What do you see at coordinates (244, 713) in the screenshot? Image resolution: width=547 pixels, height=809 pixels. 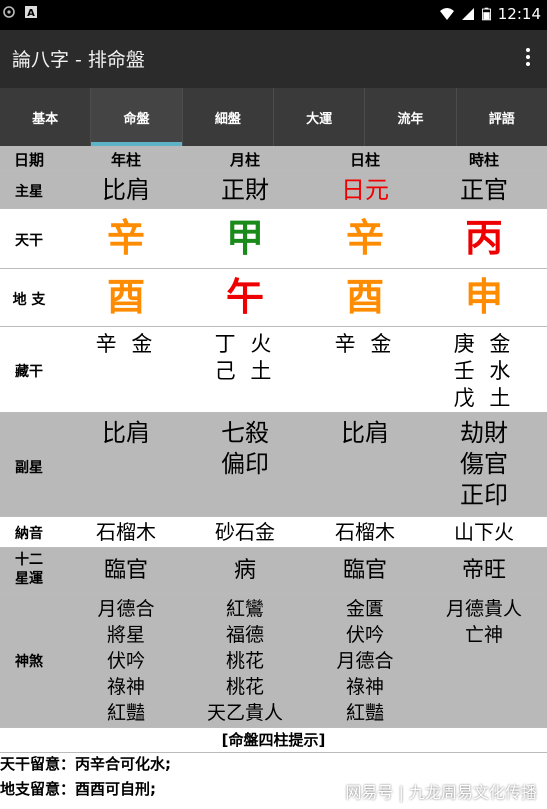 I see `spirit-item: 天乙貴人` at bounding box center [244, 713].